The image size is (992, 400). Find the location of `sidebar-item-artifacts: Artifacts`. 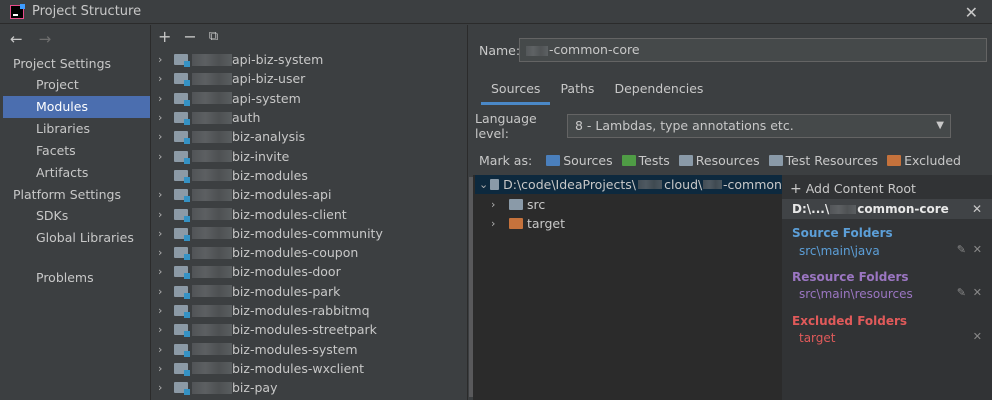

sidebar-item-artifacts: Artifacts is located at coordinates (75, 173).